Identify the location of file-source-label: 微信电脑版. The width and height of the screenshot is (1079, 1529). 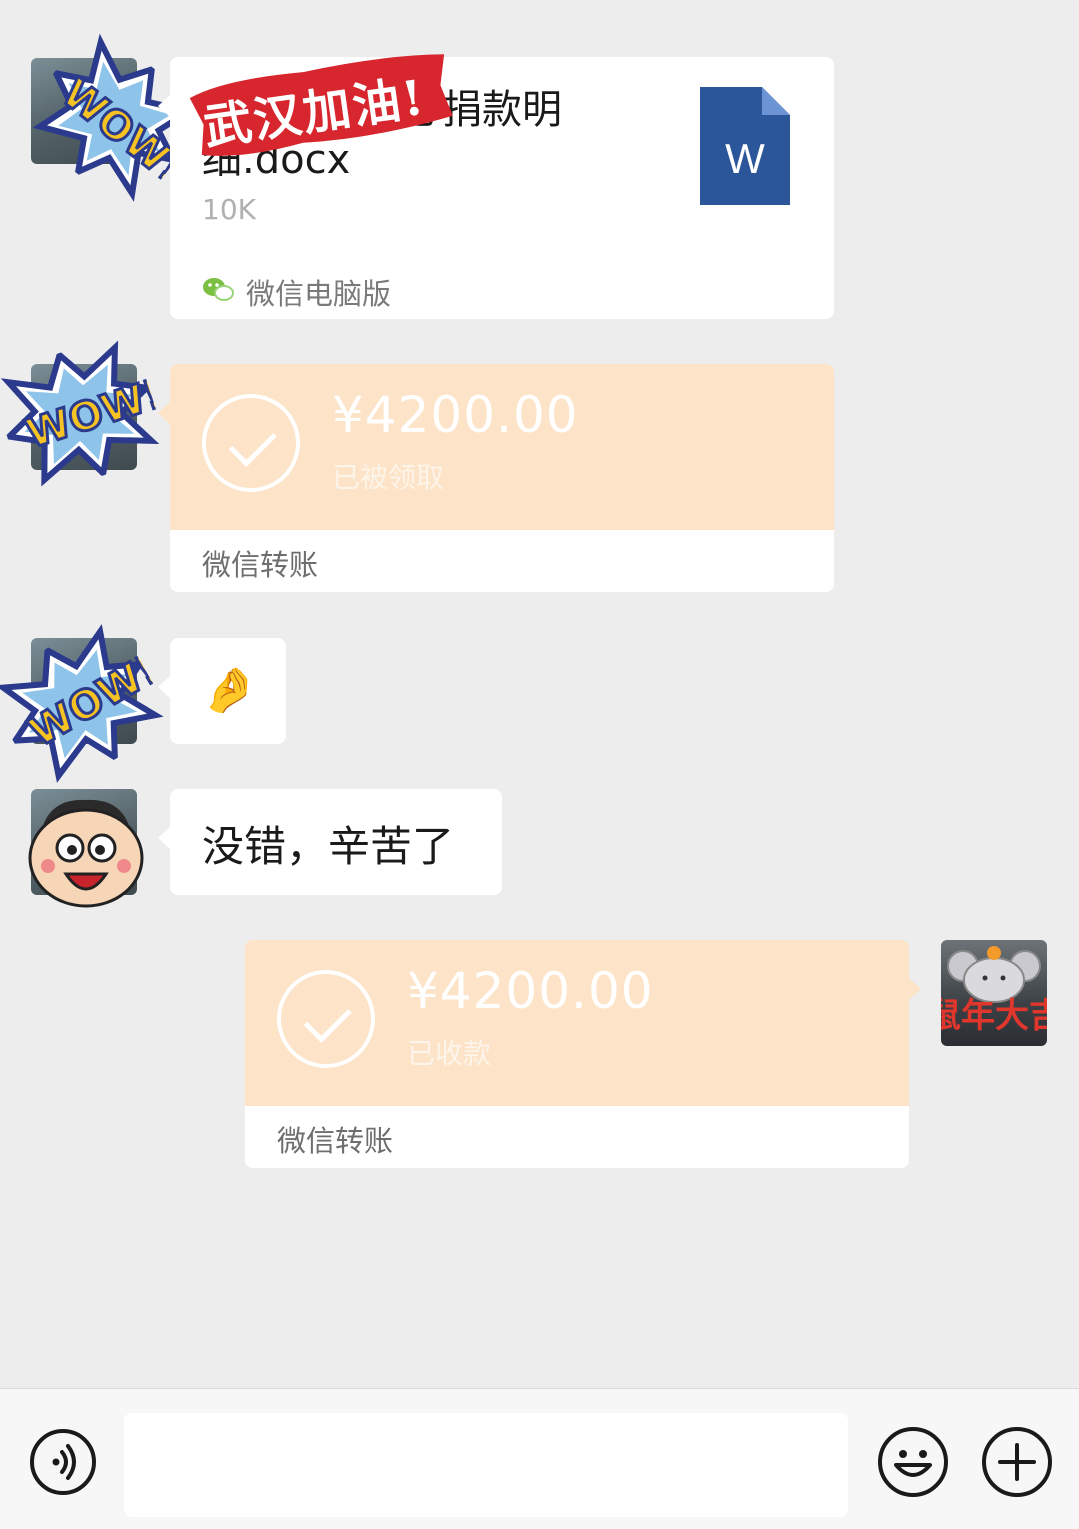
(319, 294).